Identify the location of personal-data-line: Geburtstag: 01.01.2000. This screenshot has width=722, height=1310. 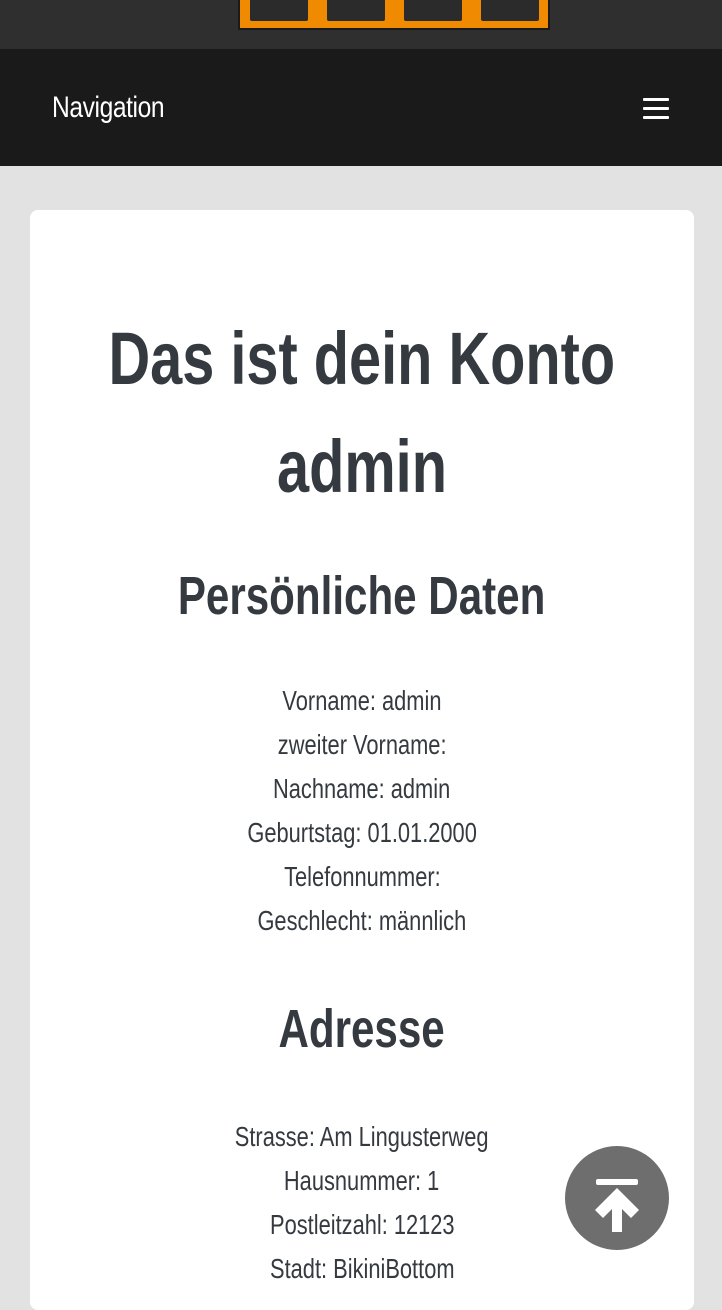
(362, 832).